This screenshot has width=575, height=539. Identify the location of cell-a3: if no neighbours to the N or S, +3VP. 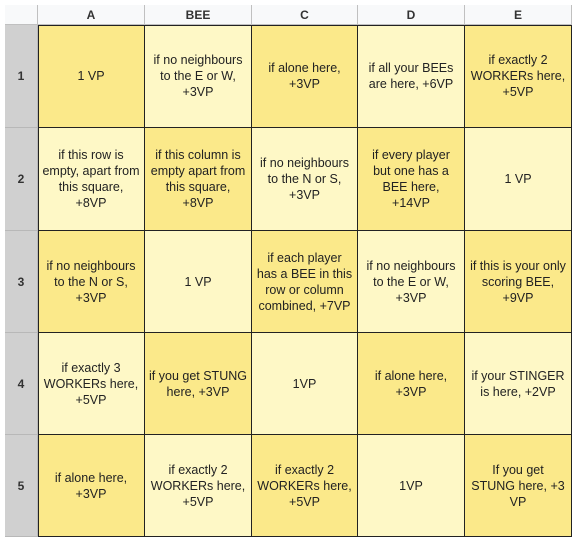
(91, 282).